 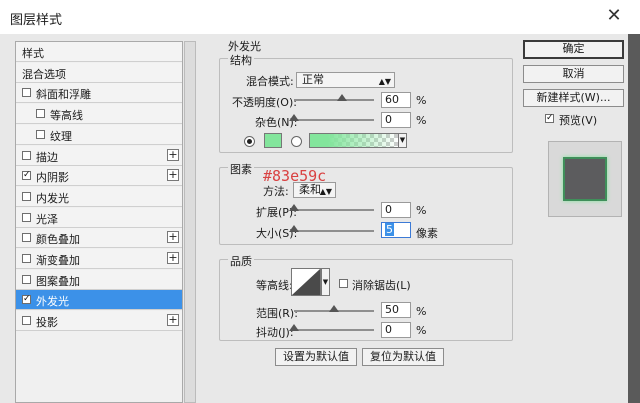 I want to click on style-list-label: 描边, so click(x=47, y=157).